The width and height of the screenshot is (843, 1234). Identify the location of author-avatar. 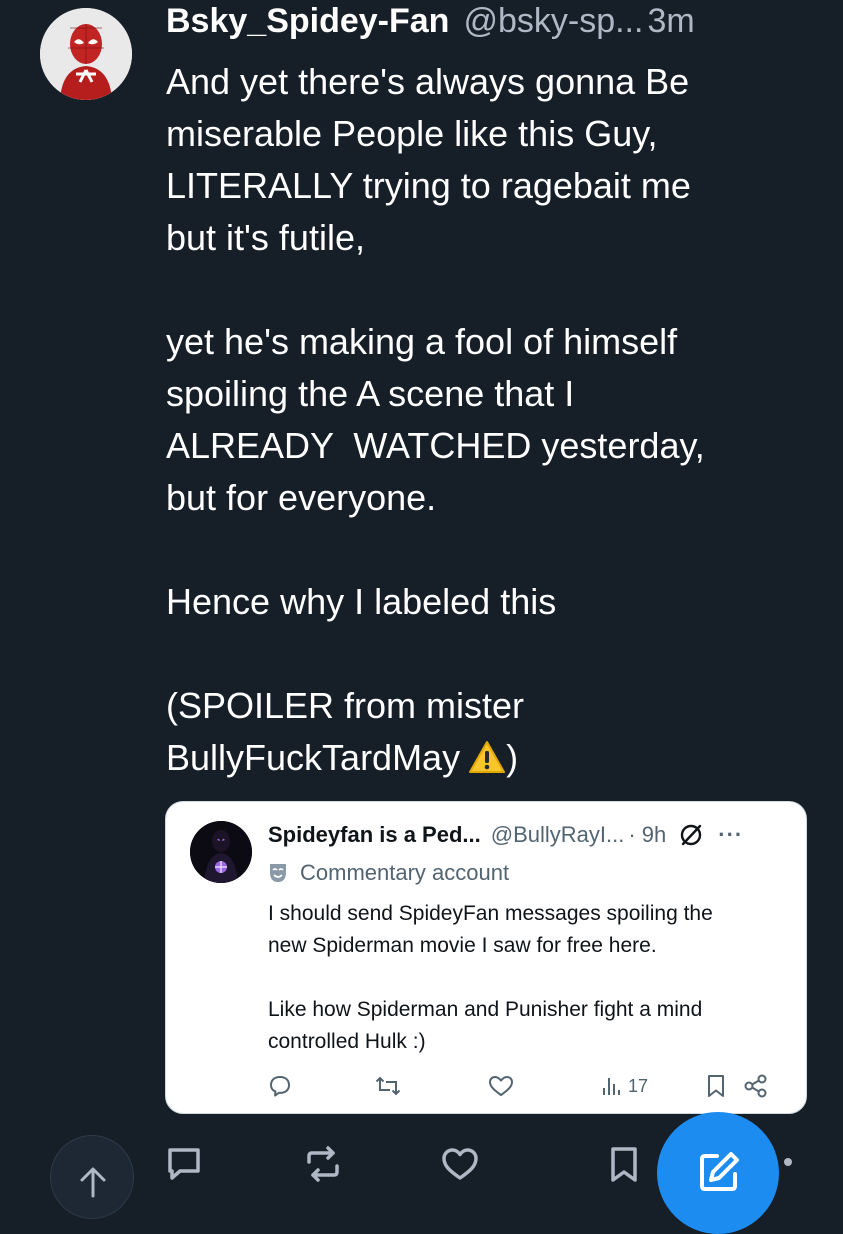
(86, 54).